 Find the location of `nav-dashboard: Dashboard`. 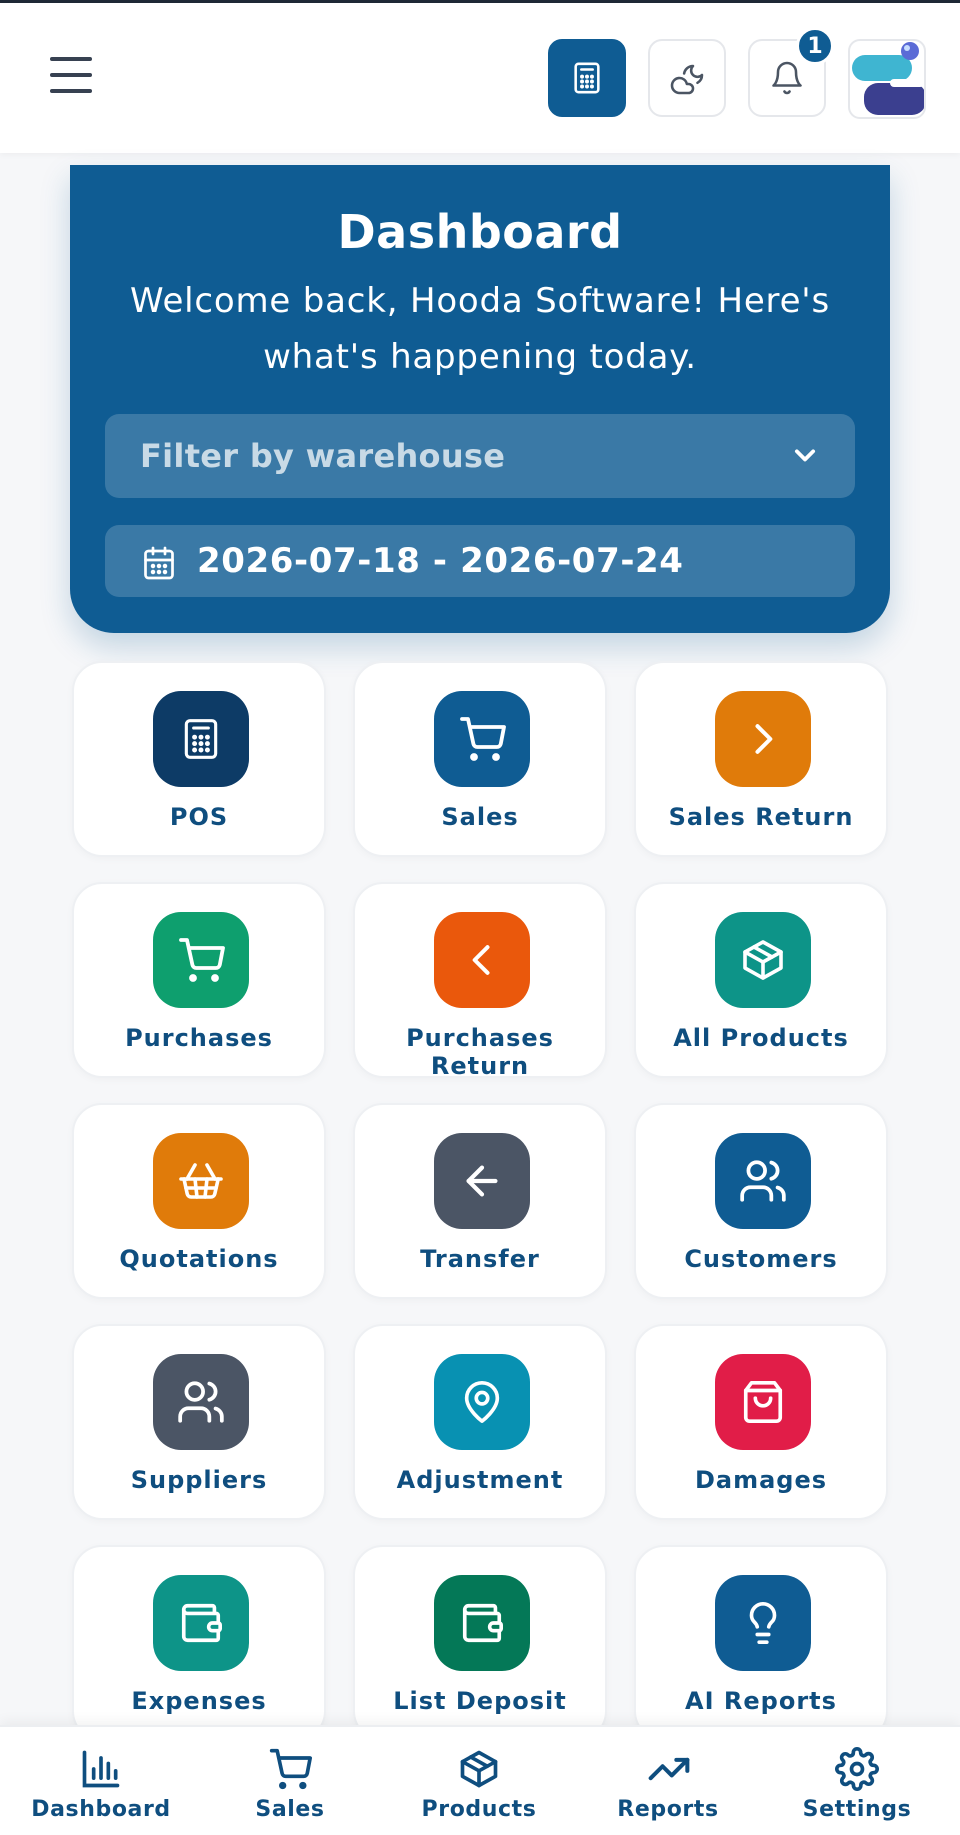

nav-dashboard: Dashboard is located at coordinates (101, 1781).